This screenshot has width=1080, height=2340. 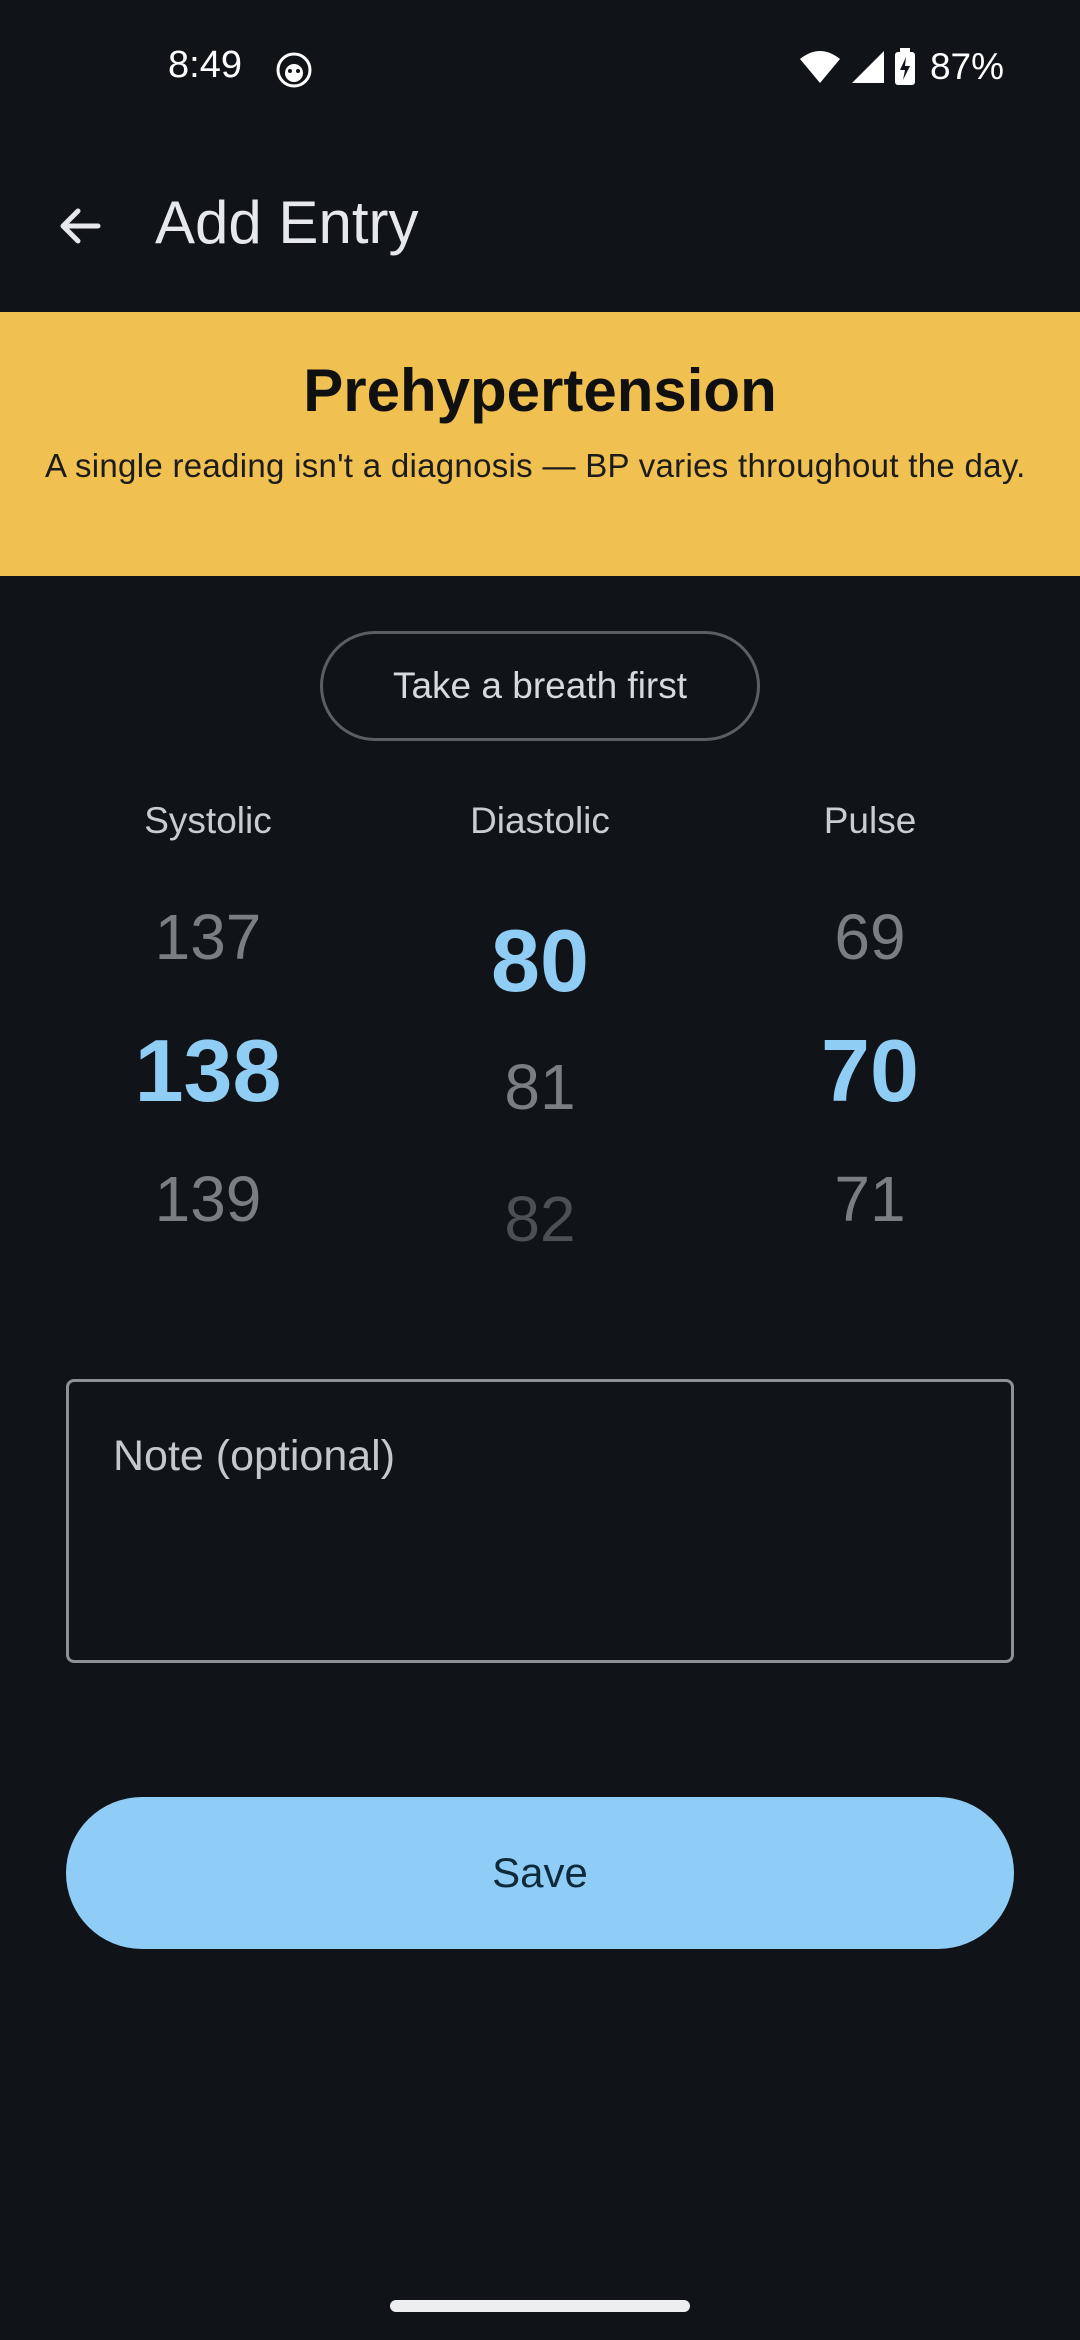 I want to click on systolic-value-selected: 138, so click(x=208, y=1070).